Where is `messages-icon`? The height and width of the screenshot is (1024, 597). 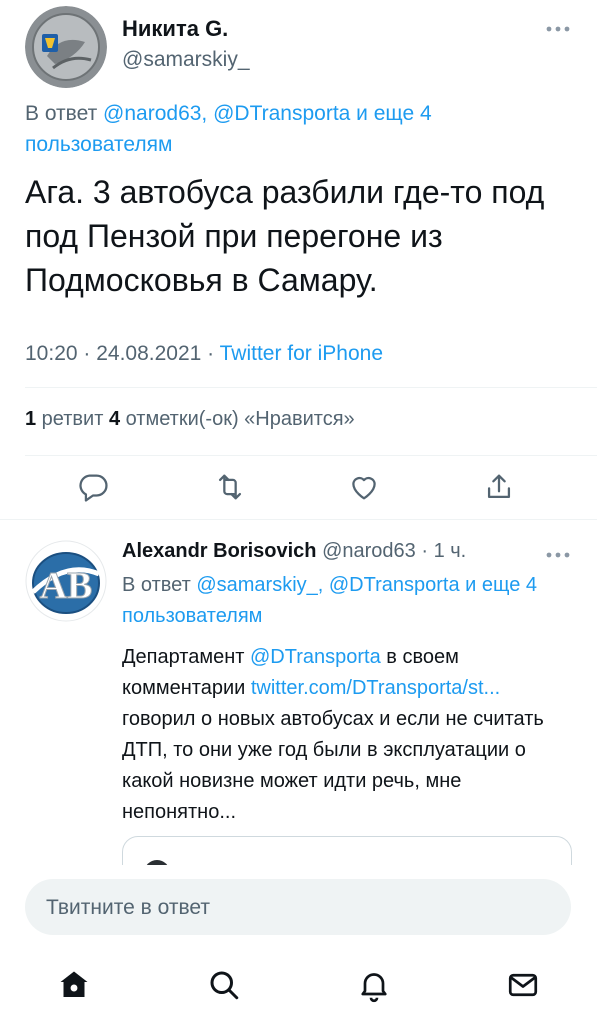
messages-icon is located at coordinates (523, 985).